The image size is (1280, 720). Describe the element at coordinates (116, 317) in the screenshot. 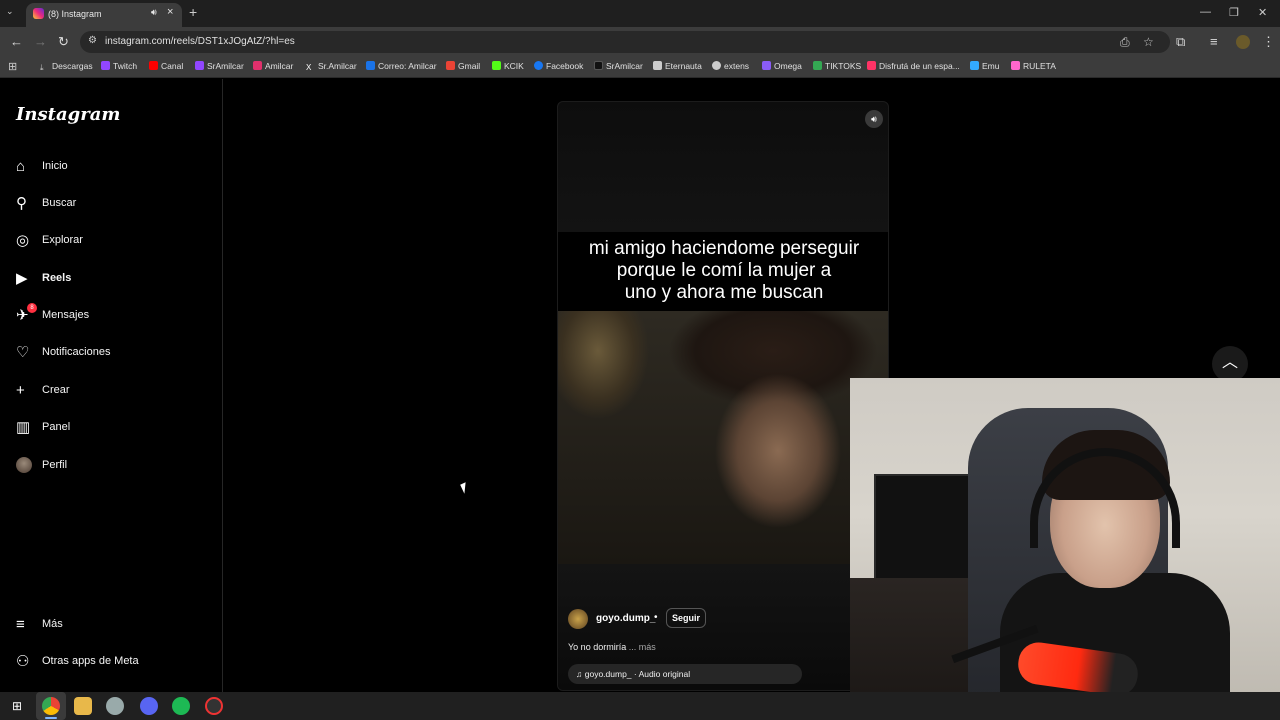

I see `sidebar-item-mensajes: ✈ 8 Mensajes` at that location.